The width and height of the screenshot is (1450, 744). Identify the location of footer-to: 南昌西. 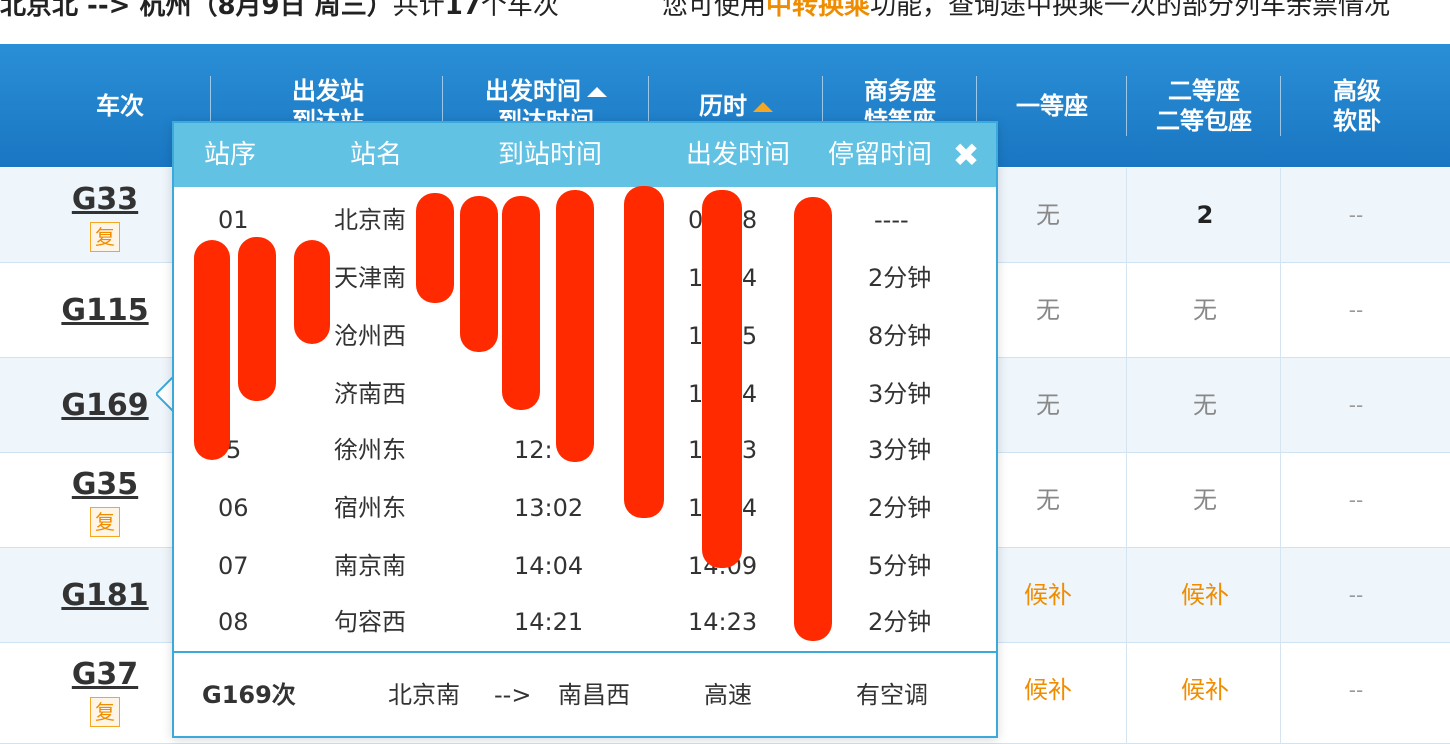
(594, 695).